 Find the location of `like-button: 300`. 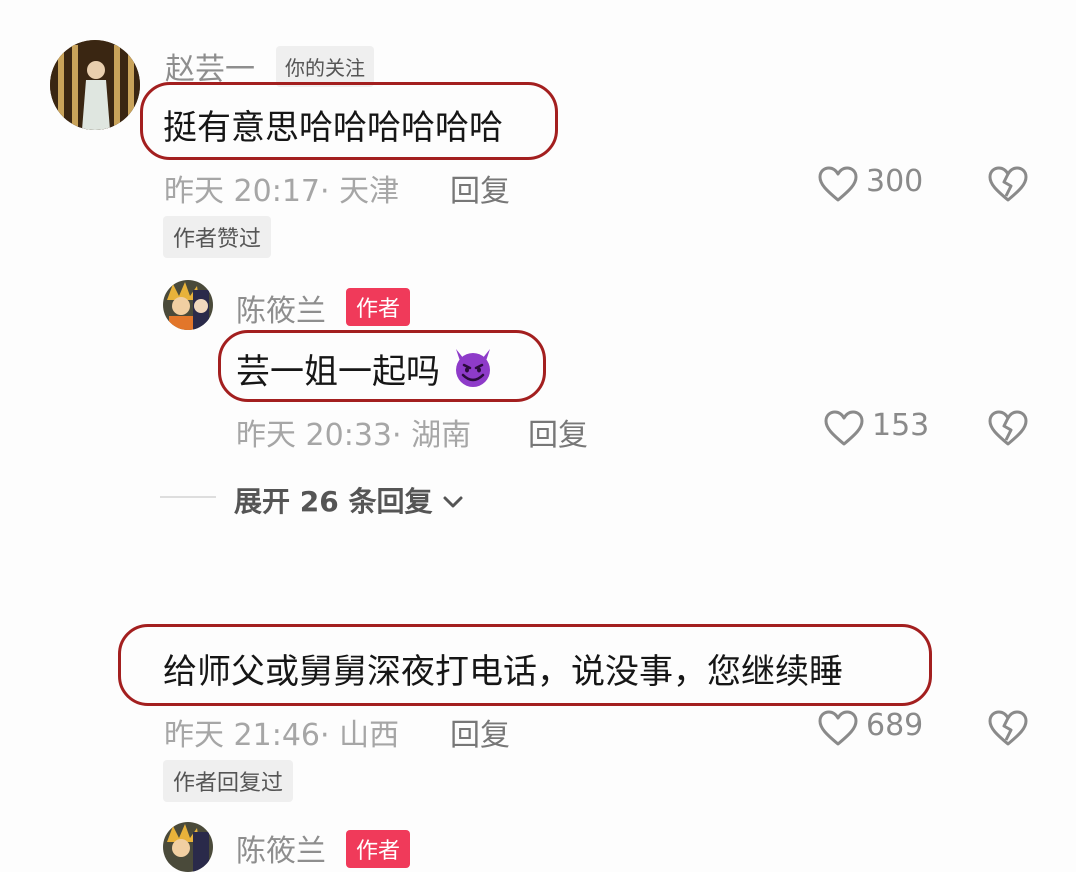

like-button: 300 is located at coordinates (878, 185).